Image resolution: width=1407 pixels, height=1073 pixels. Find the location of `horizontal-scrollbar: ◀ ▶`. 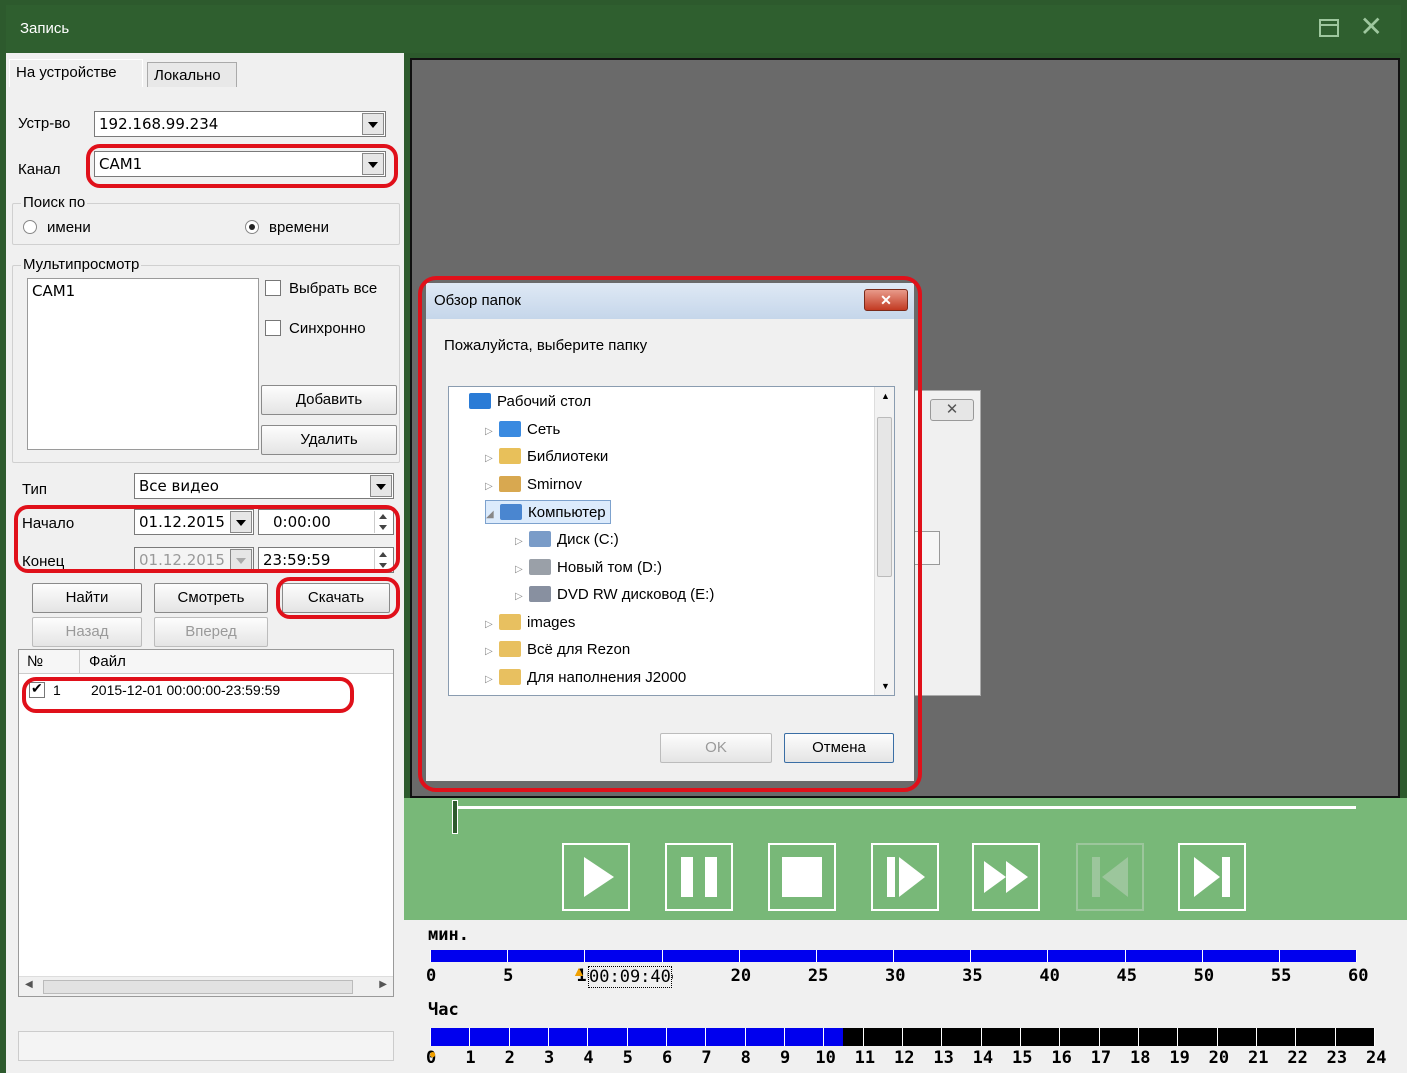

horizontal-scrollbar: ◀ ▶ is located at coordinates (206, 986).